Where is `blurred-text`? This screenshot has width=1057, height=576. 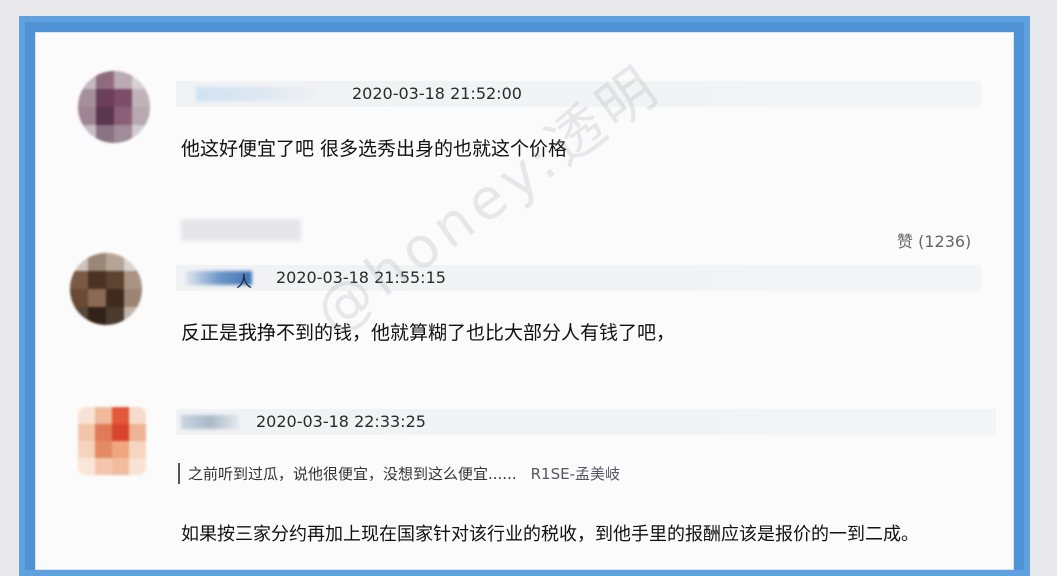
blurred-text is located at coordinates (241, 230).